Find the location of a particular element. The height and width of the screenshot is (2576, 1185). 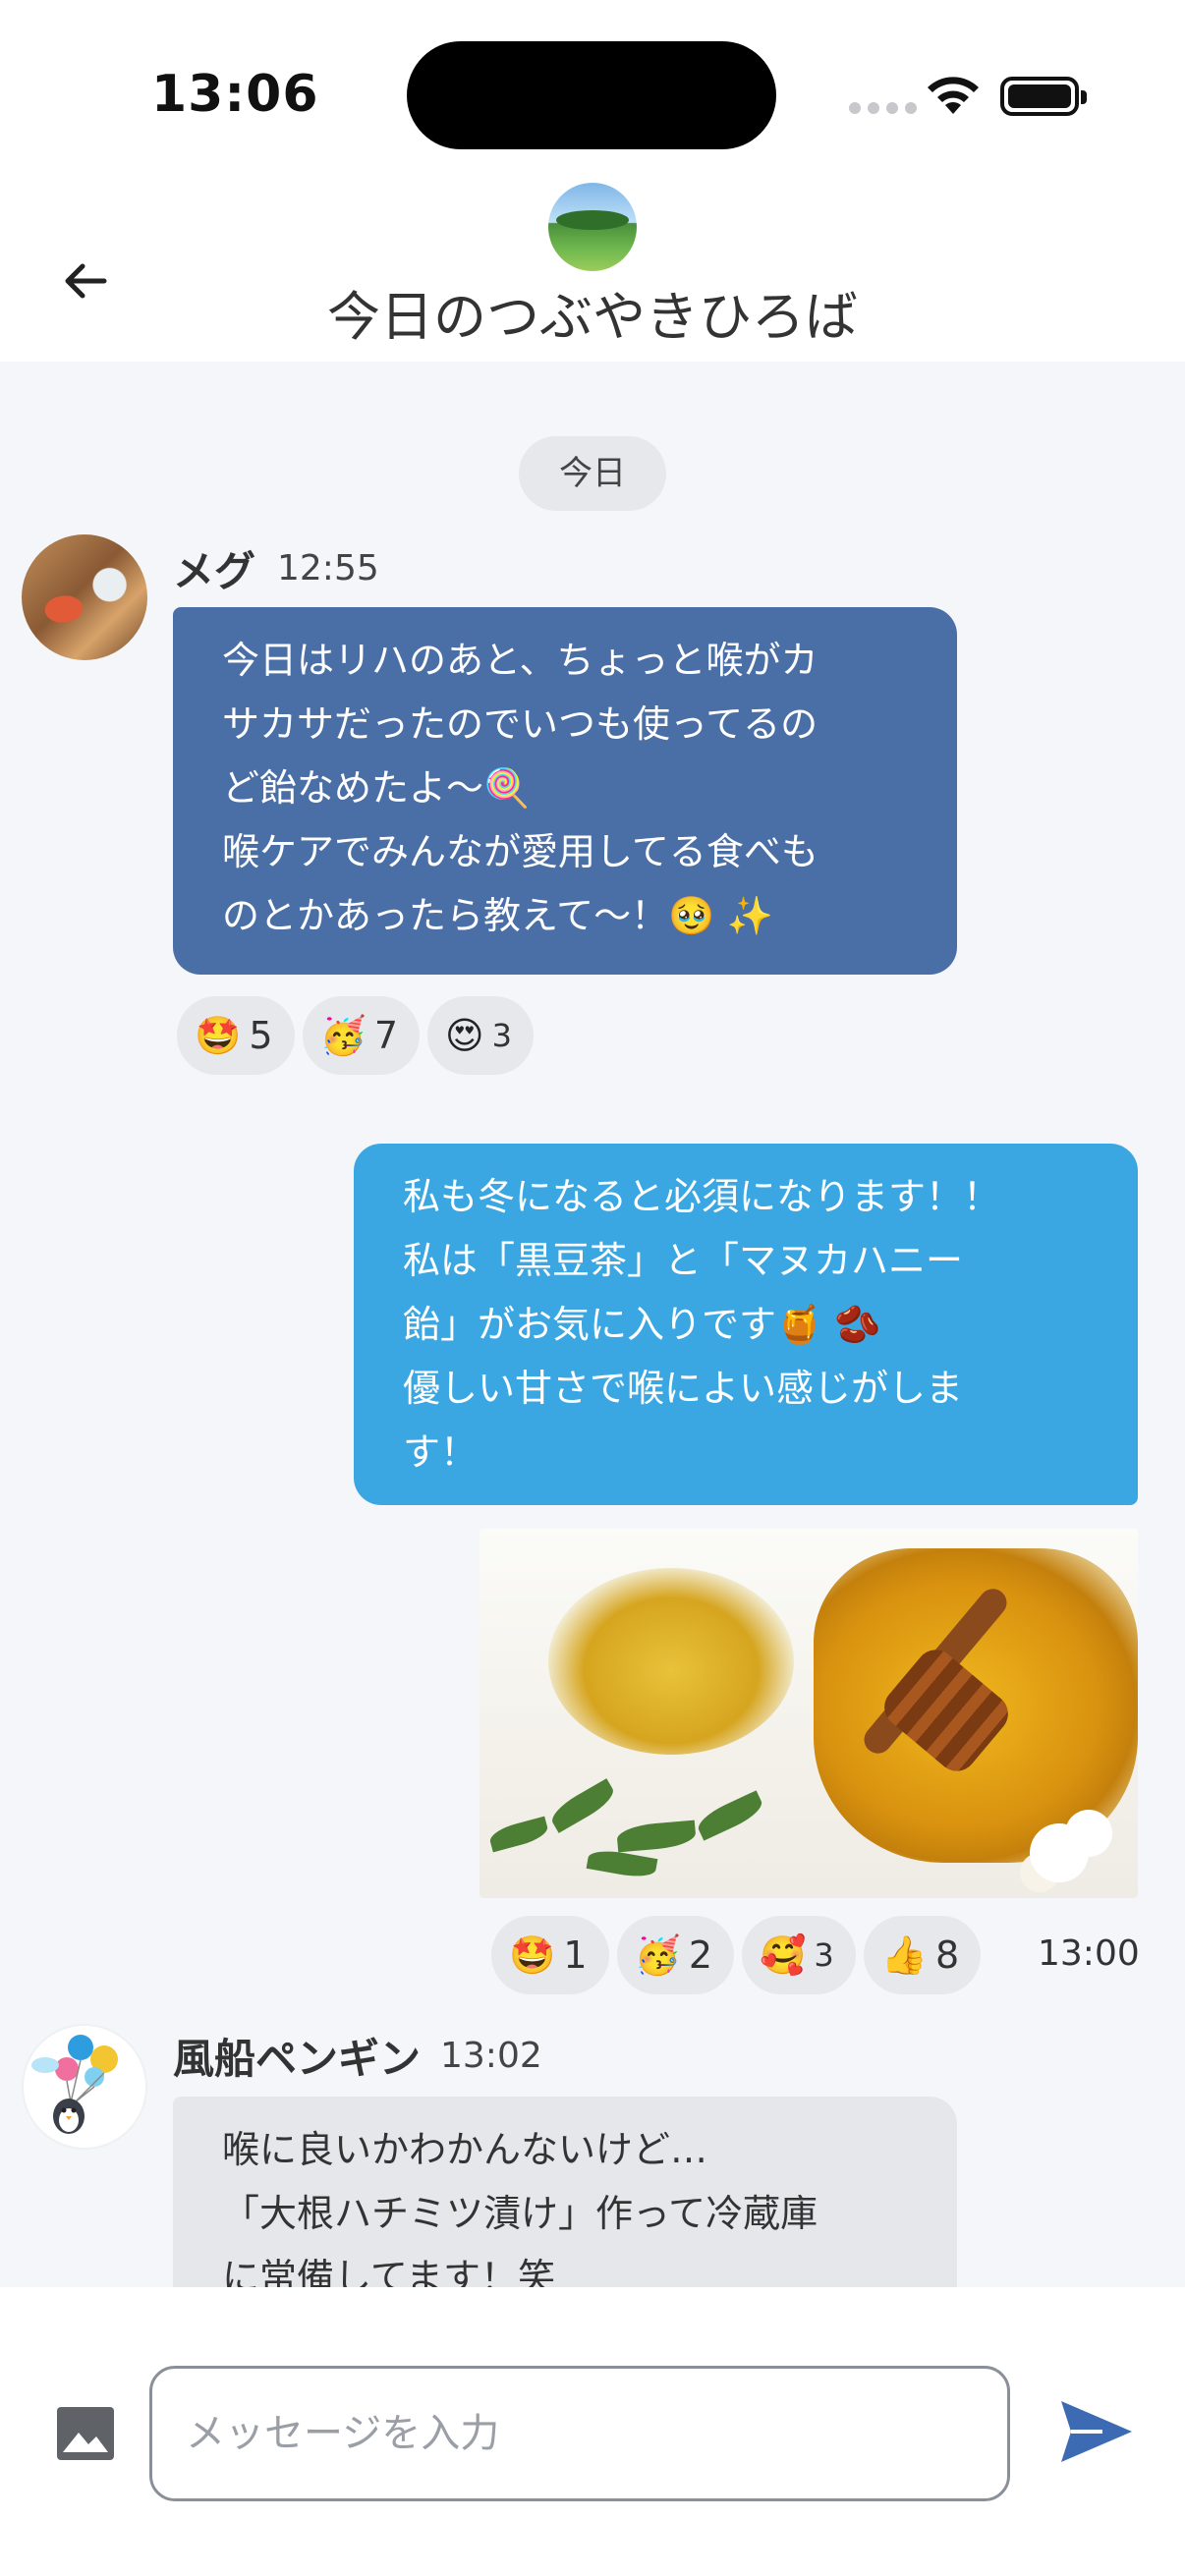

message-text-line: 今日はリハのあと、ちょっと喉がカ is located at coordinates (520, 660).